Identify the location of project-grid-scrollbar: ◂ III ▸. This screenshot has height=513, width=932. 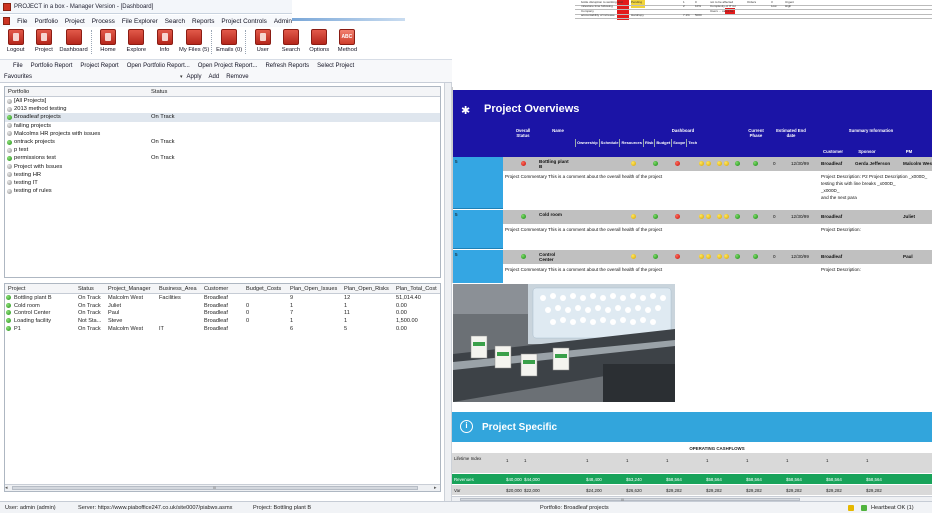
(222, 487).